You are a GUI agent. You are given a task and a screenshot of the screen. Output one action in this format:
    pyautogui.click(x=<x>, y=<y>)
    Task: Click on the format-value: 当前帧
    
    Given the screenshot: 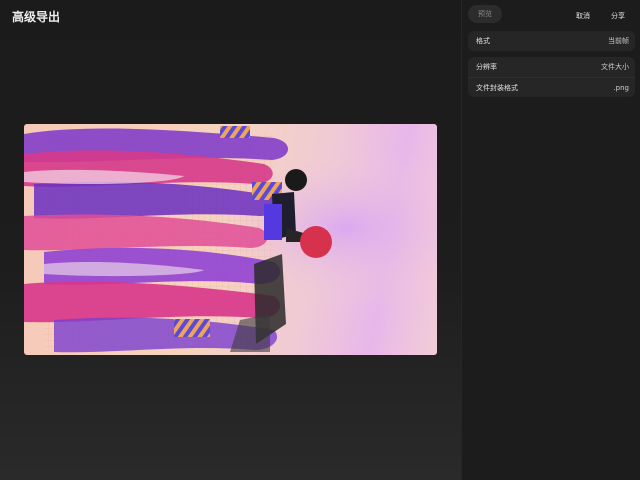 What is the action you would take?
    pyautogui.click(x=618, y=41)
    